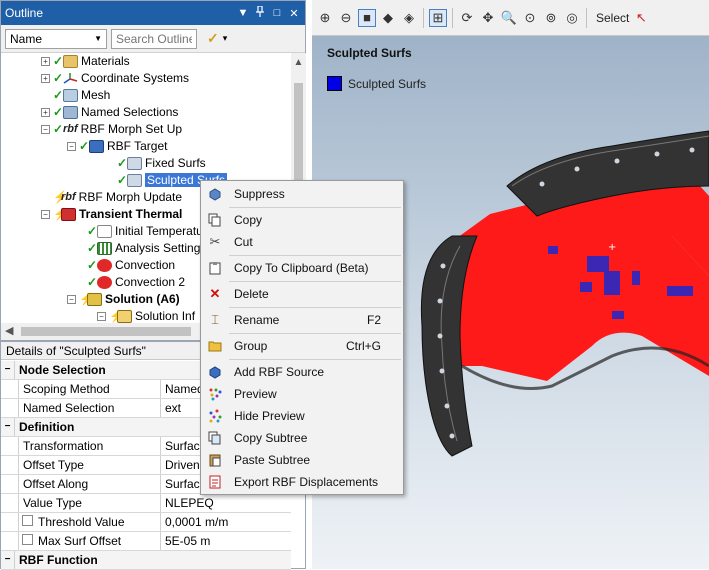  Describe the element at coordinates (154, 38) in the screenshot. I see `search-outline-input` at that location.